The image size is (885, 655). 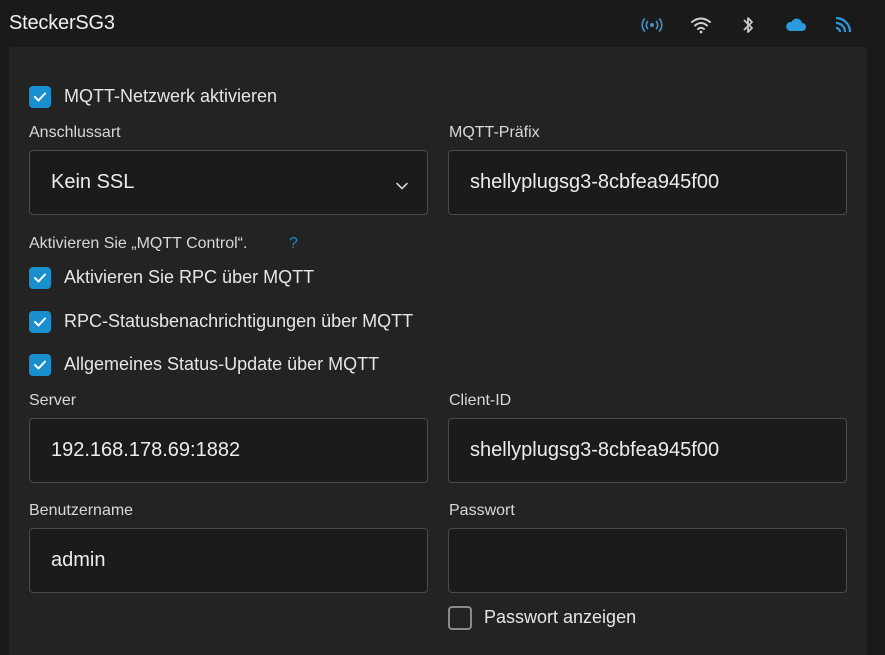 What do you see at coordinates (843, 25) in the screenshot?
I see `mqtt-feed-icon` at bounding box center [843, 25].